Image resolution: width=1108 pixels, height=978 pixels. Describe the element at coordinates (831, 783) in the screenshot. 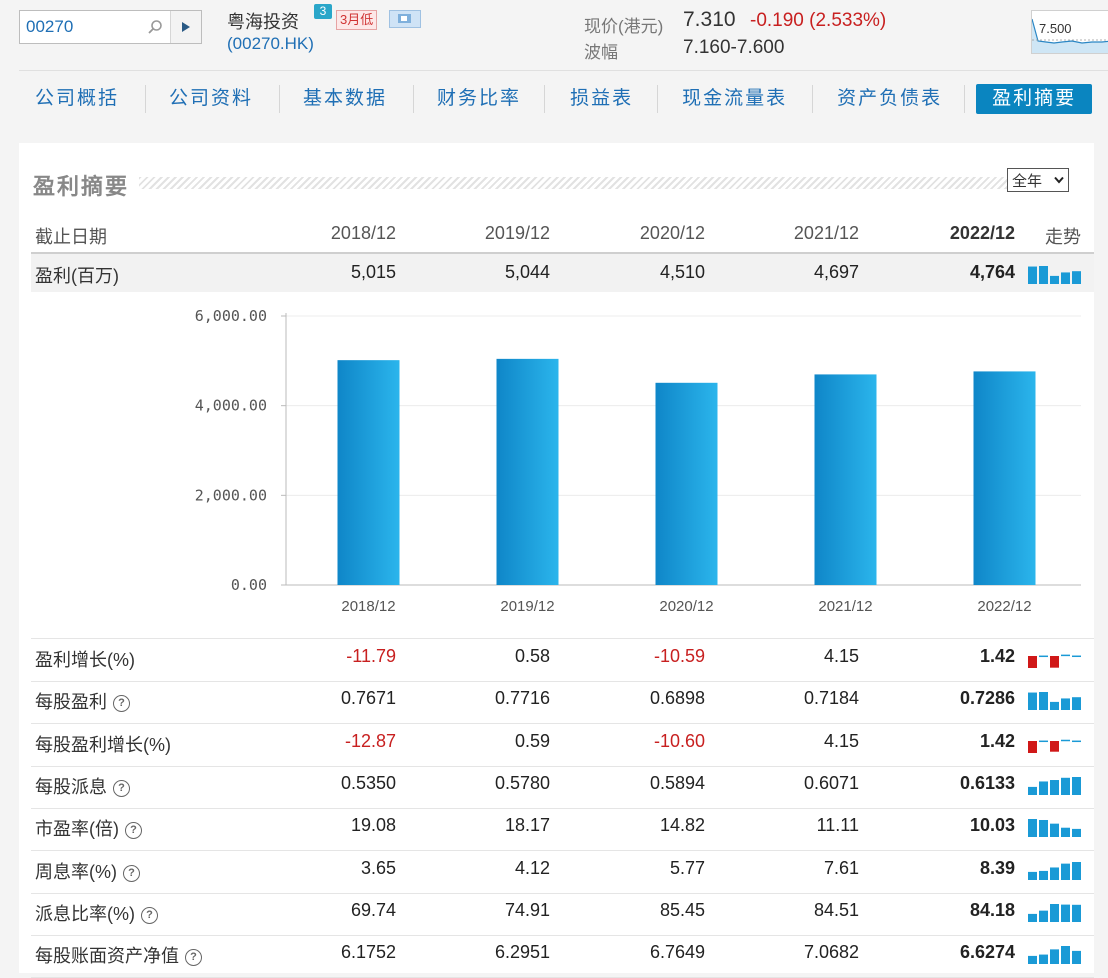

I see `table-cell: 0.6071` at that location.